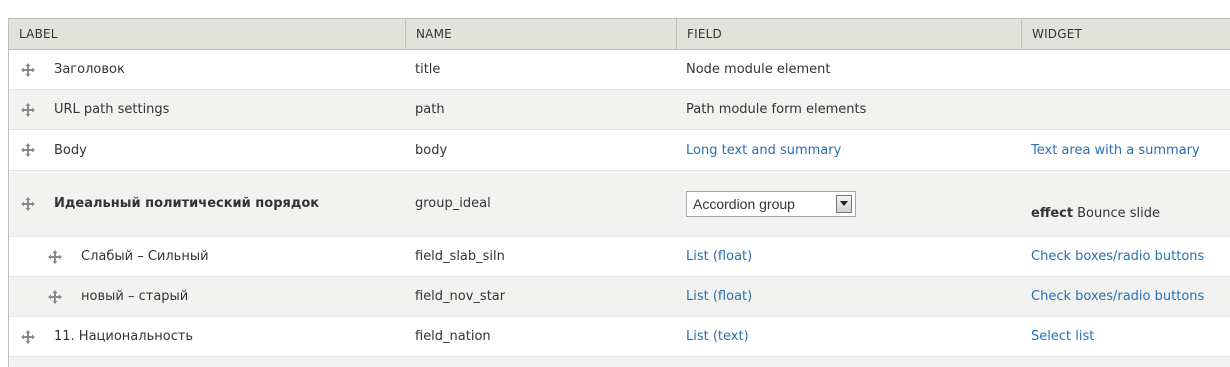 This screenshot has width=1230, height=367. I want to click on row-machine-name: field_slab_siln, so click(460, 256).